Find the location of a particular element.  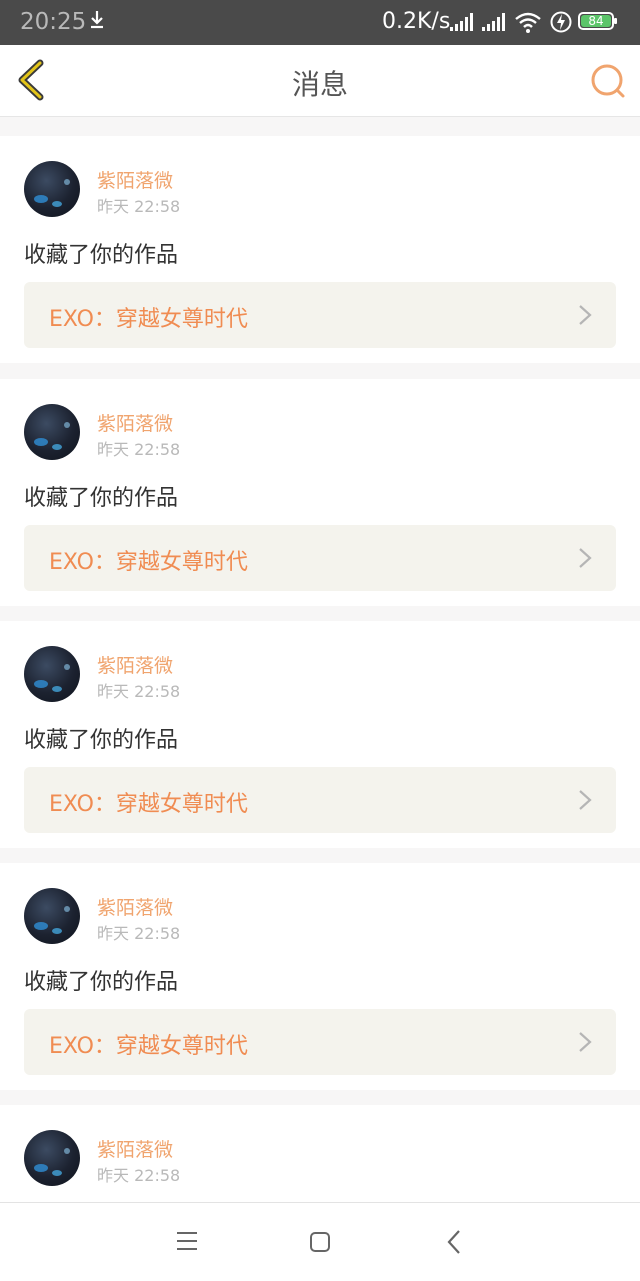

message-card: 紫陌落微 昨天 22:58 is located at coordinates (320, 1153).